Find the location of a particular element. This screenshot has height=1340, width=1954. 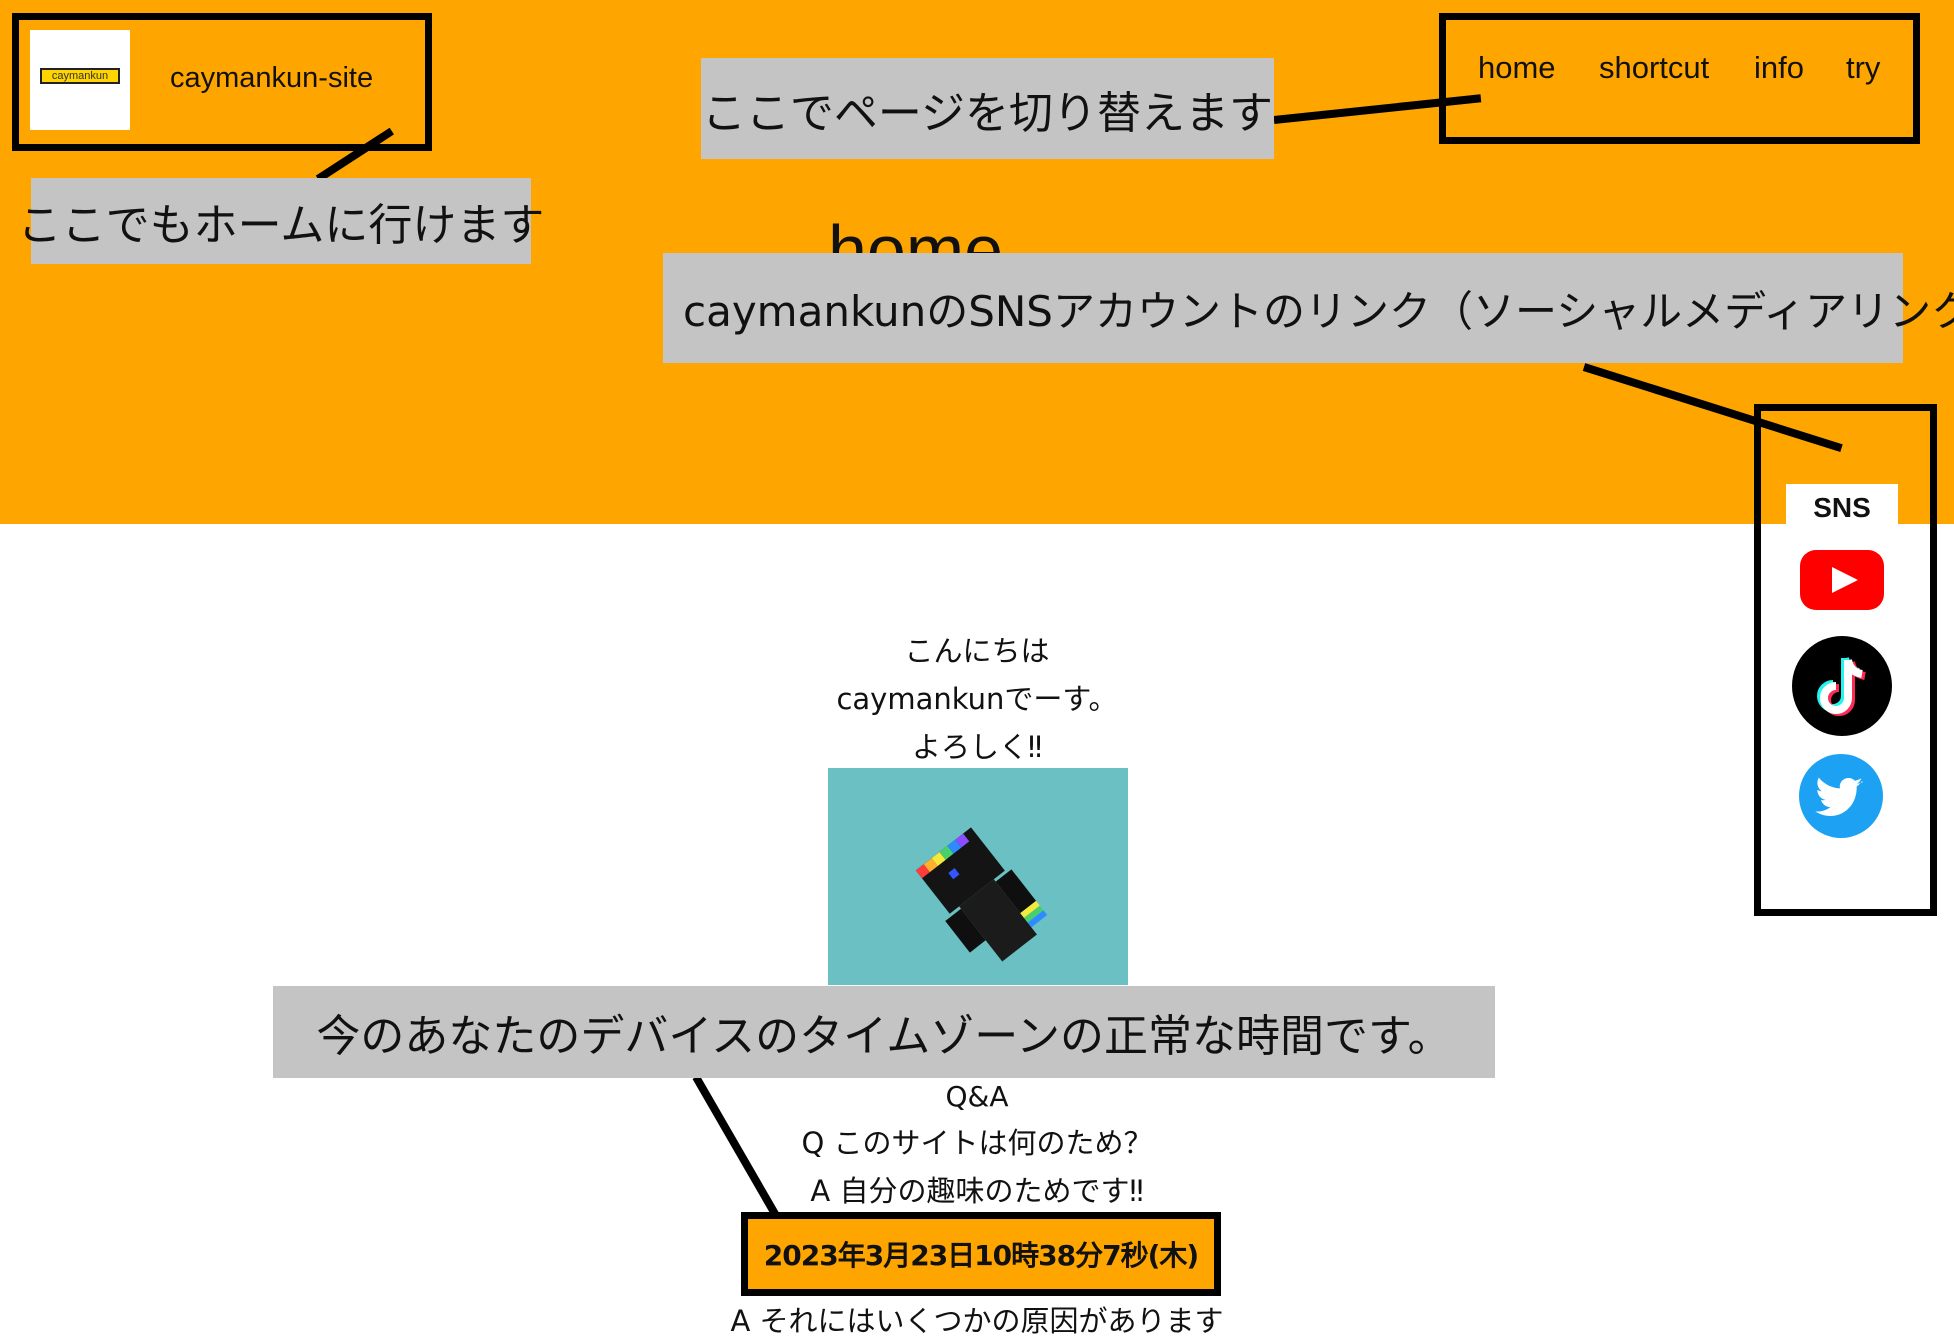

youtube-icon is located at coordinates (1842, 580).